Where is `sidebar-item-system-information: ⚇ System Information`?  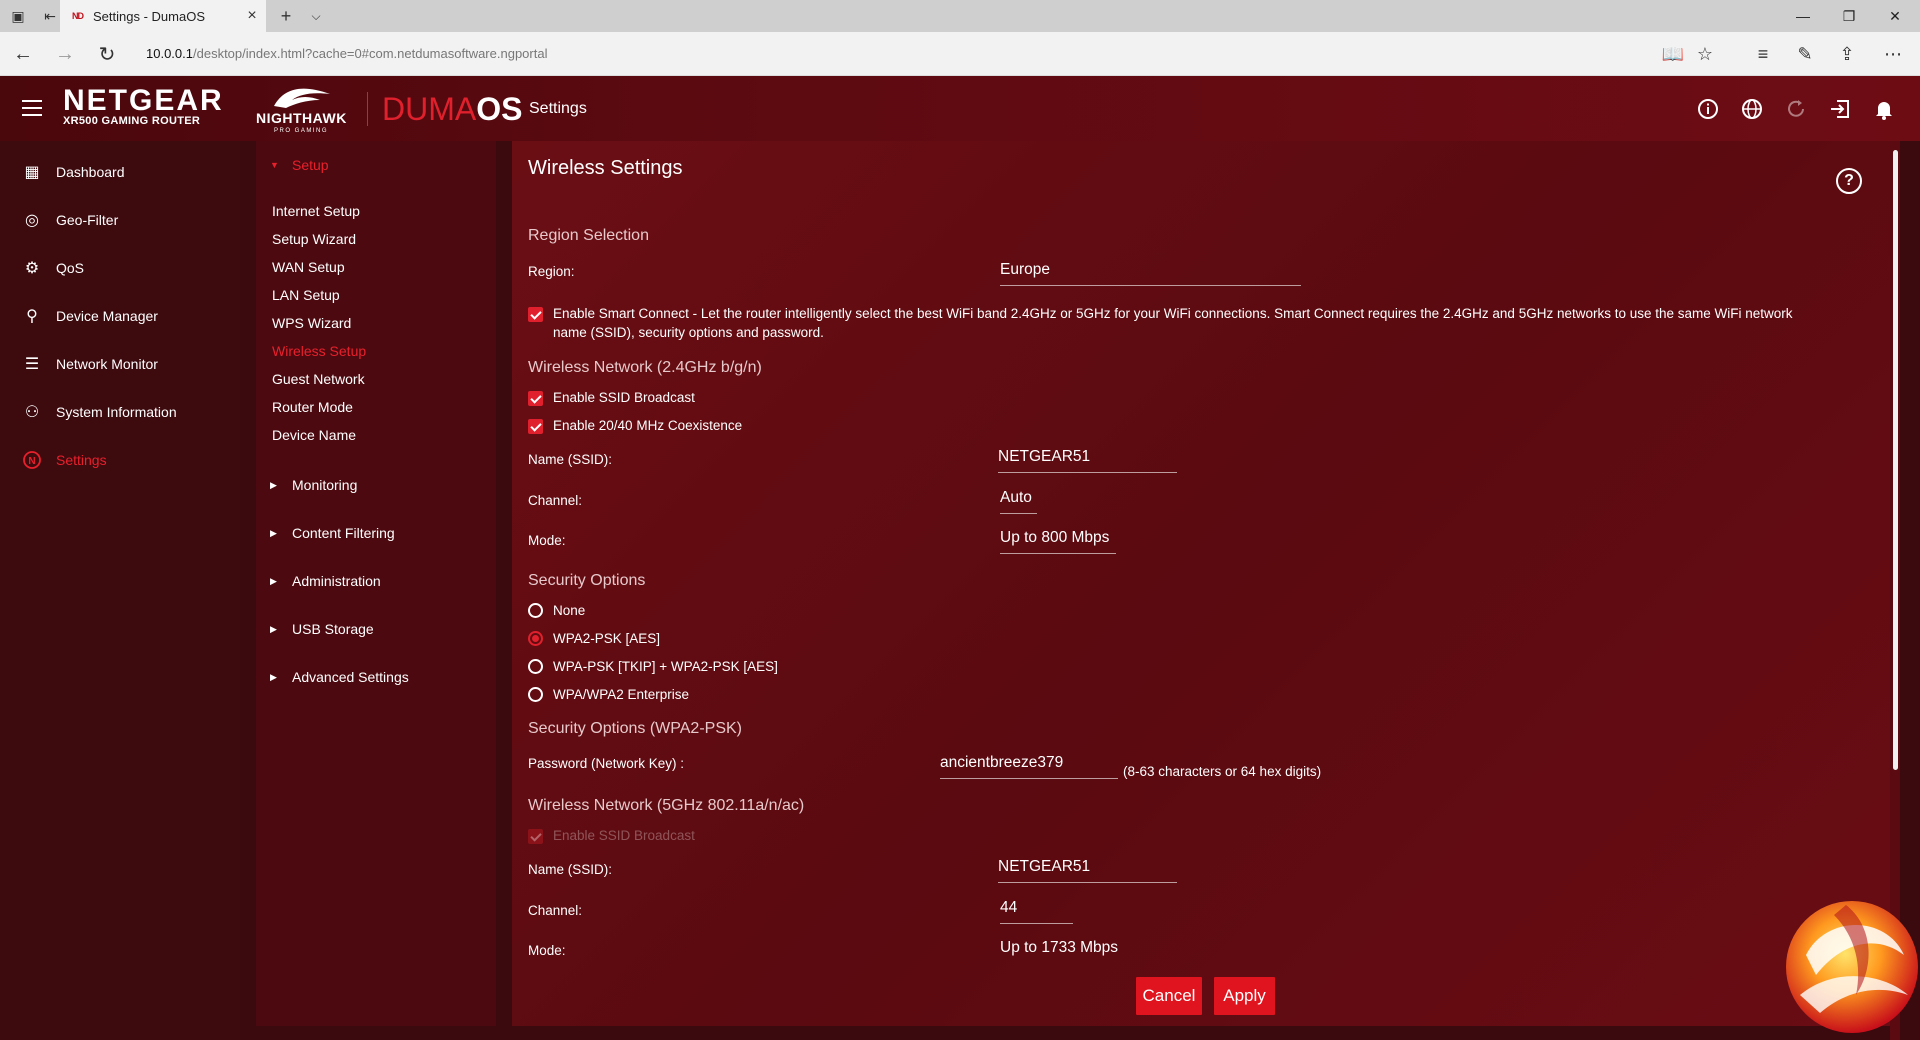 sidebar-item-system-information: ⚇ System Information is located at coordinates (120, 412).